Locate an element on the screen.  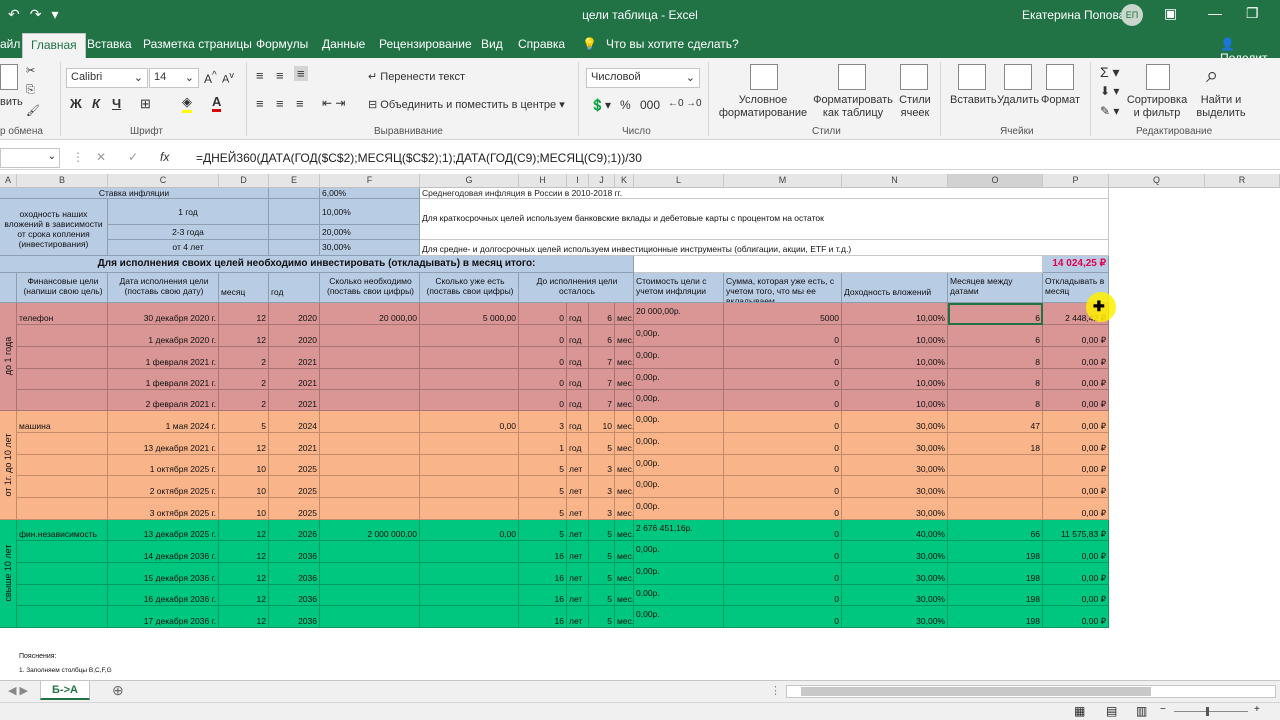
goal-date: 1 октября 2025 г. is located at coordinates (163, 465).